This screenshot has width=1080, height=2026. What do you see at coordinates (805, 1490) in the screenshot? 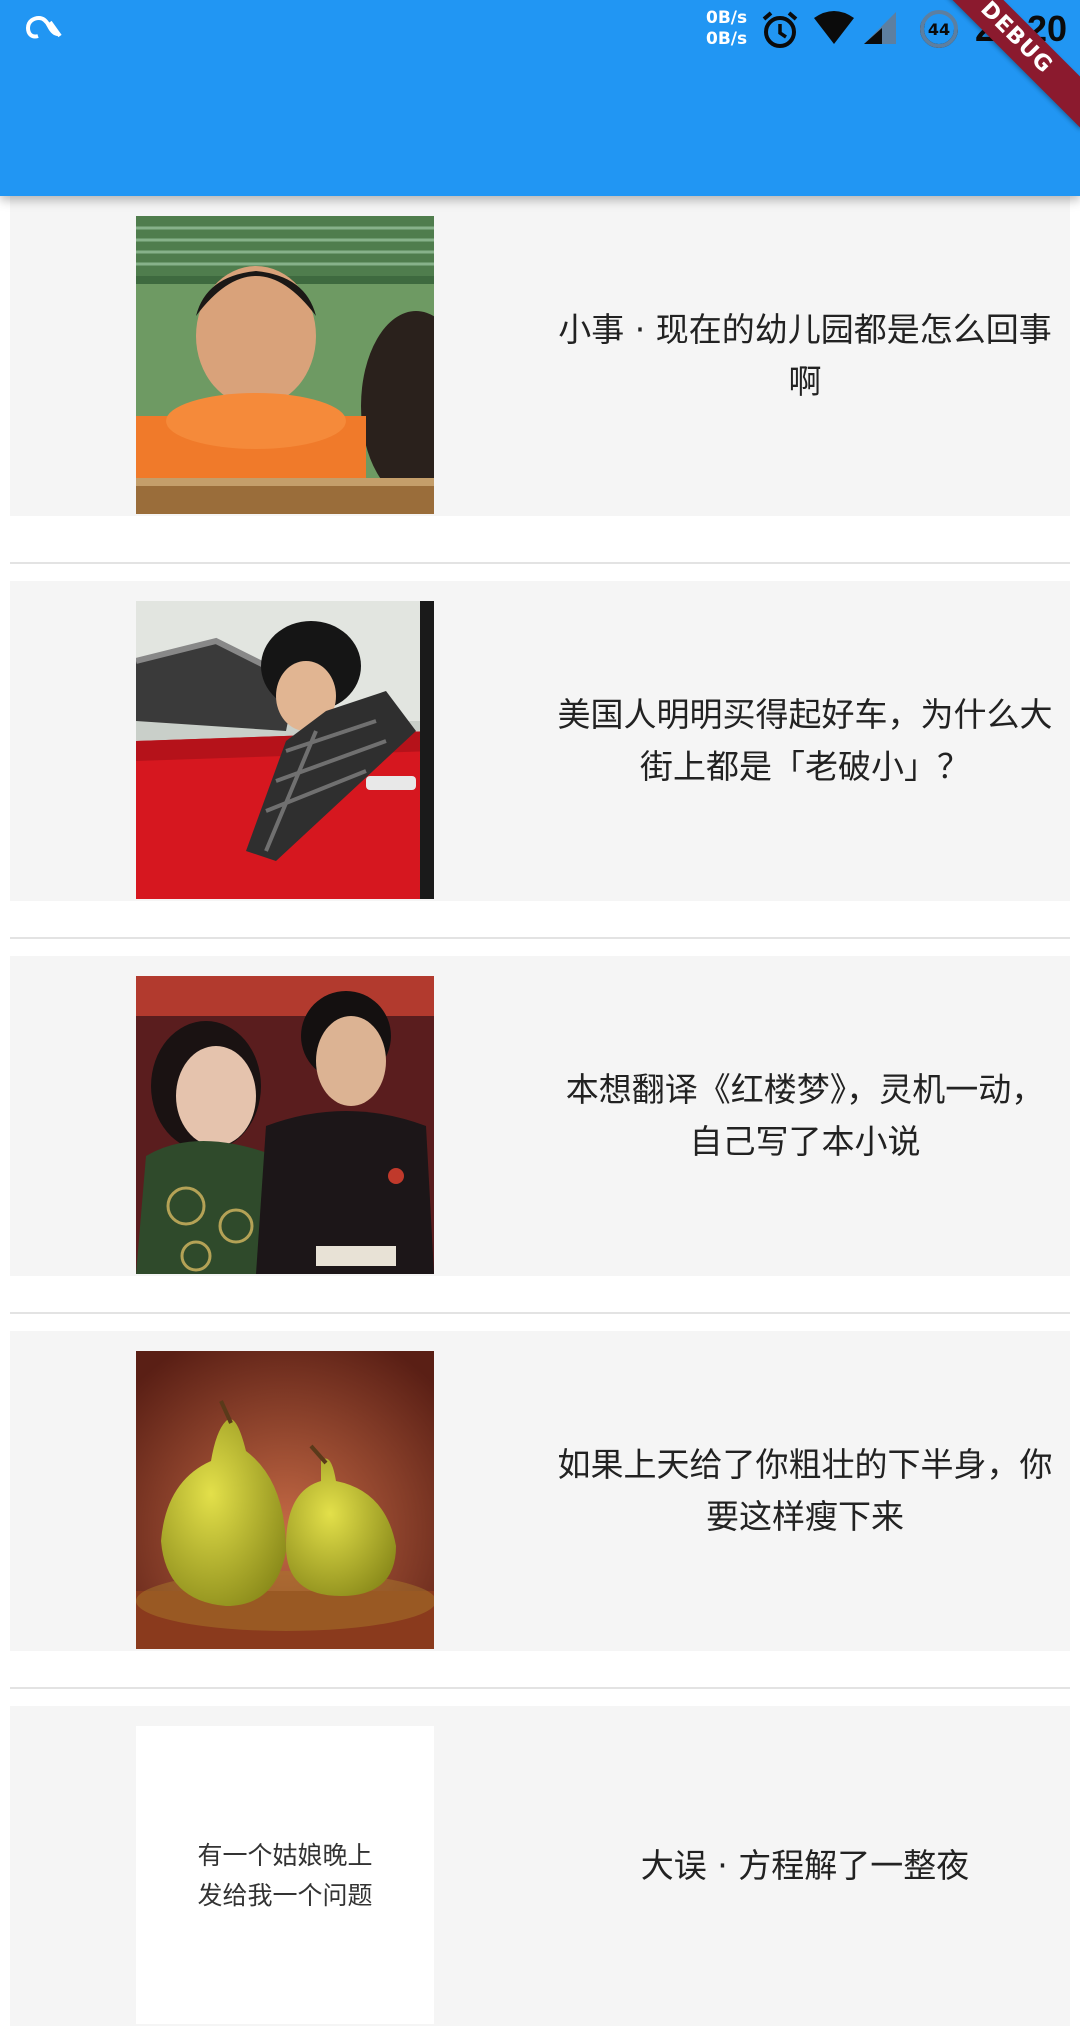
I see `item-title: 如果上天给了你粗壮的下半身，你要这样瘦下来` at bounding box center [805, 1490].